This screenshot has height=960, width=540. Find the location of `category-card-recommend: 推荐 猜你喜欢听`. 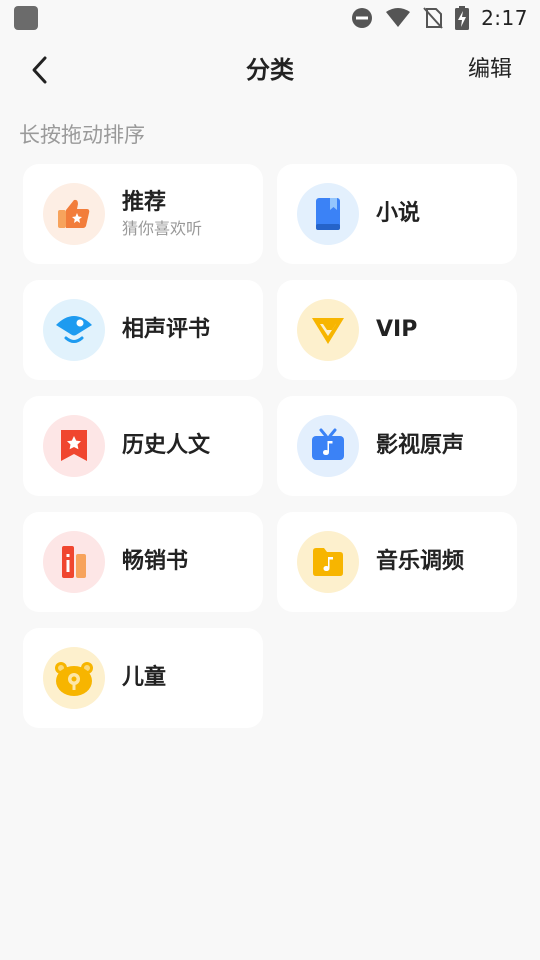

category-card-recommend: 推荐 猜你喜欢听 is located at coordinates (143, 214).